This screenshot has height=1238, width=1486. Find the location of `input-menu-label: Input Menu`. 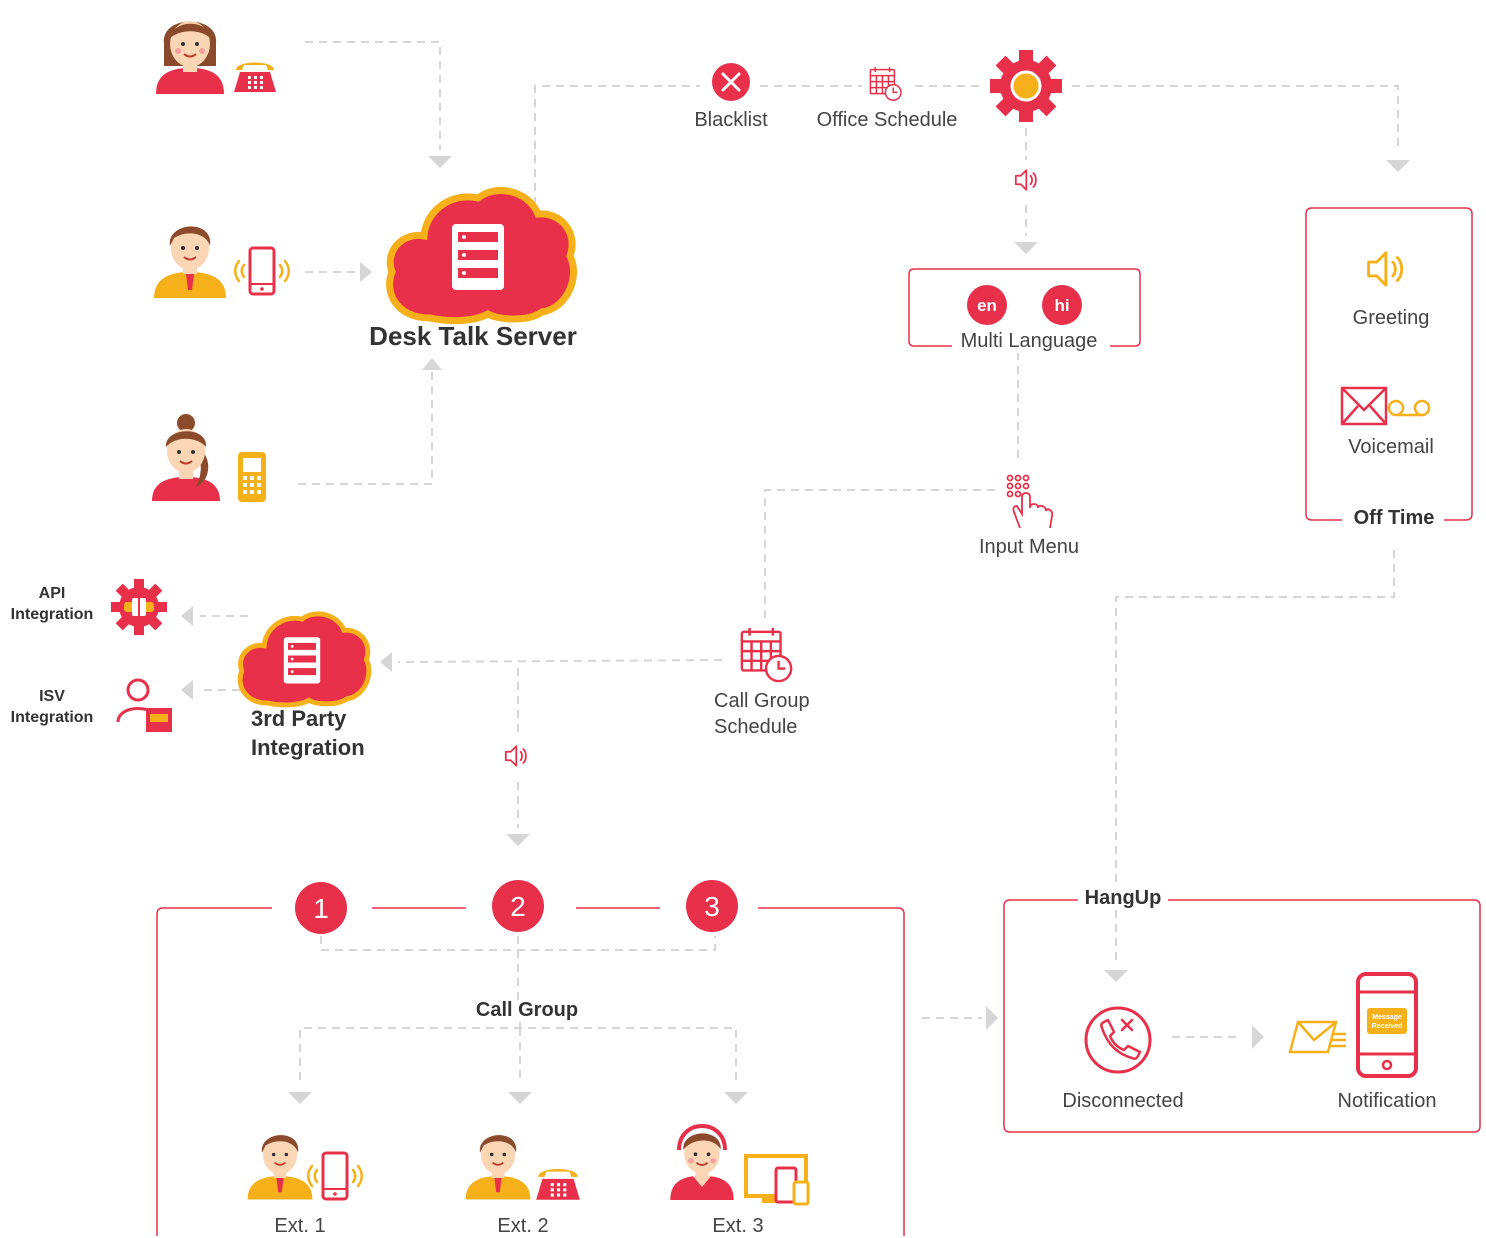

input-menu-label: Input Menu is located at coordinates (1029, 547).